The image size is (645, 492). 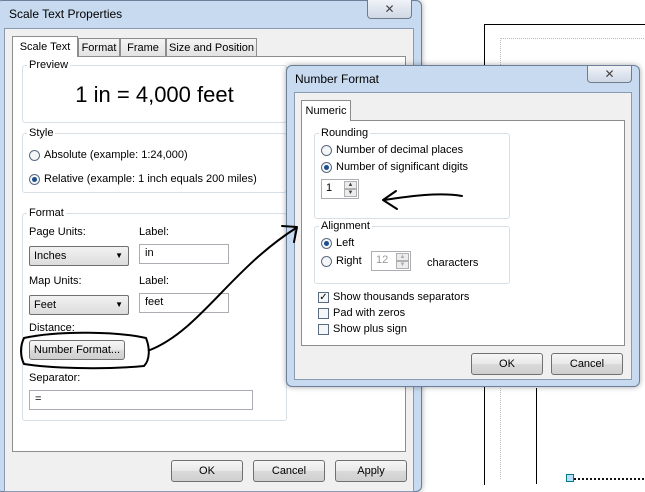 I want to click on show-thousands-checkbox: ✓, so click(x=323, y=297).